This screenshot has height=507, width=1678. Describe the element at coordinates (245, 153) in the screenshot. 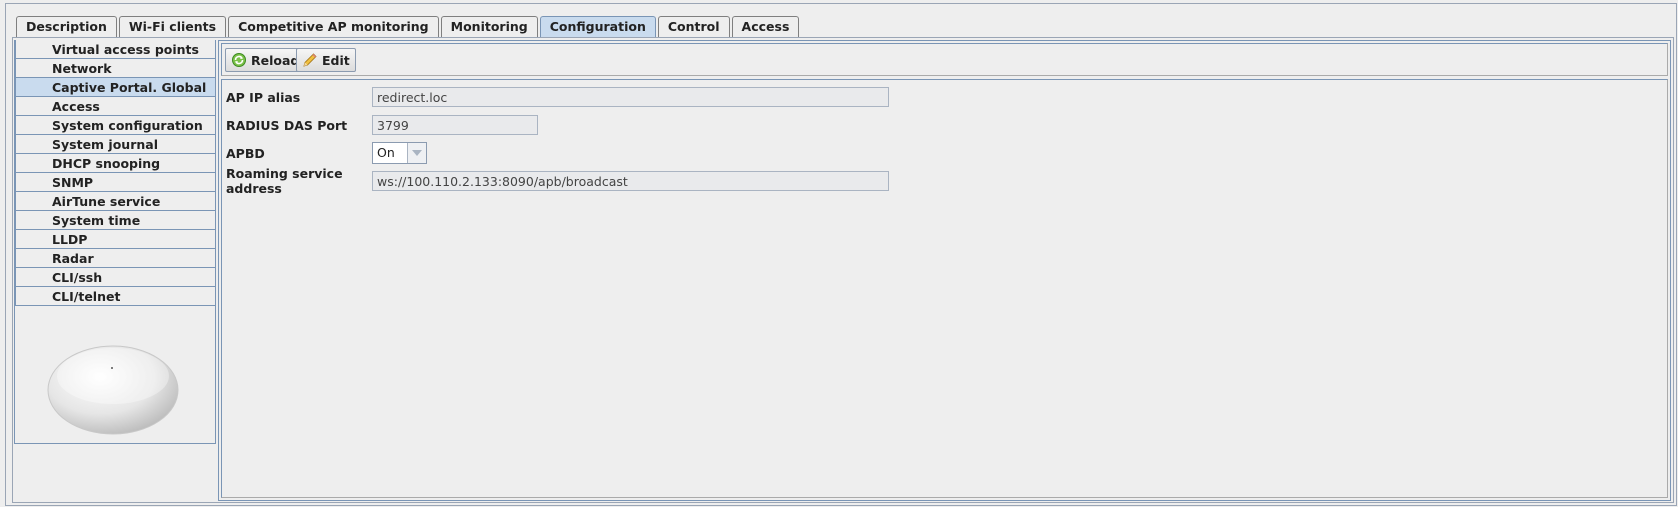

I see `apbd-label: APBD` at that location.